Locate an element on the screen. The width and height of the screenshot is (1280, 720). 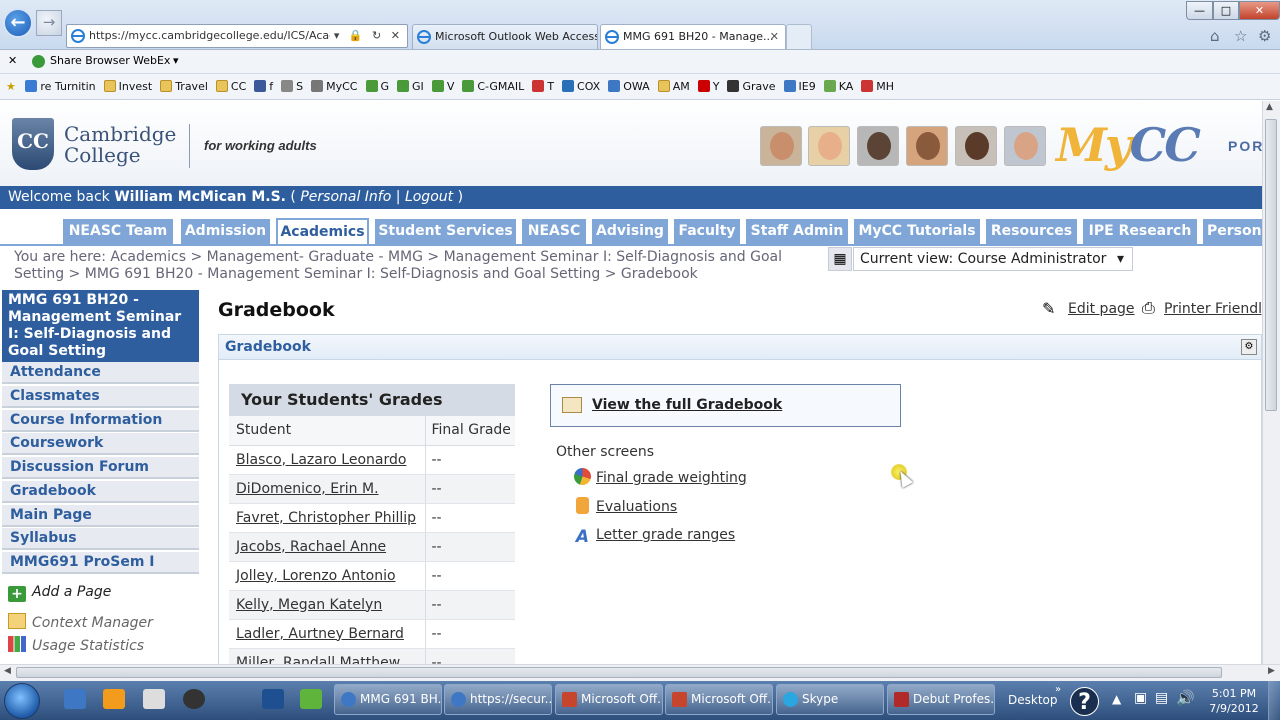
ie-pinned-icon is located at coordinates (75, 699).